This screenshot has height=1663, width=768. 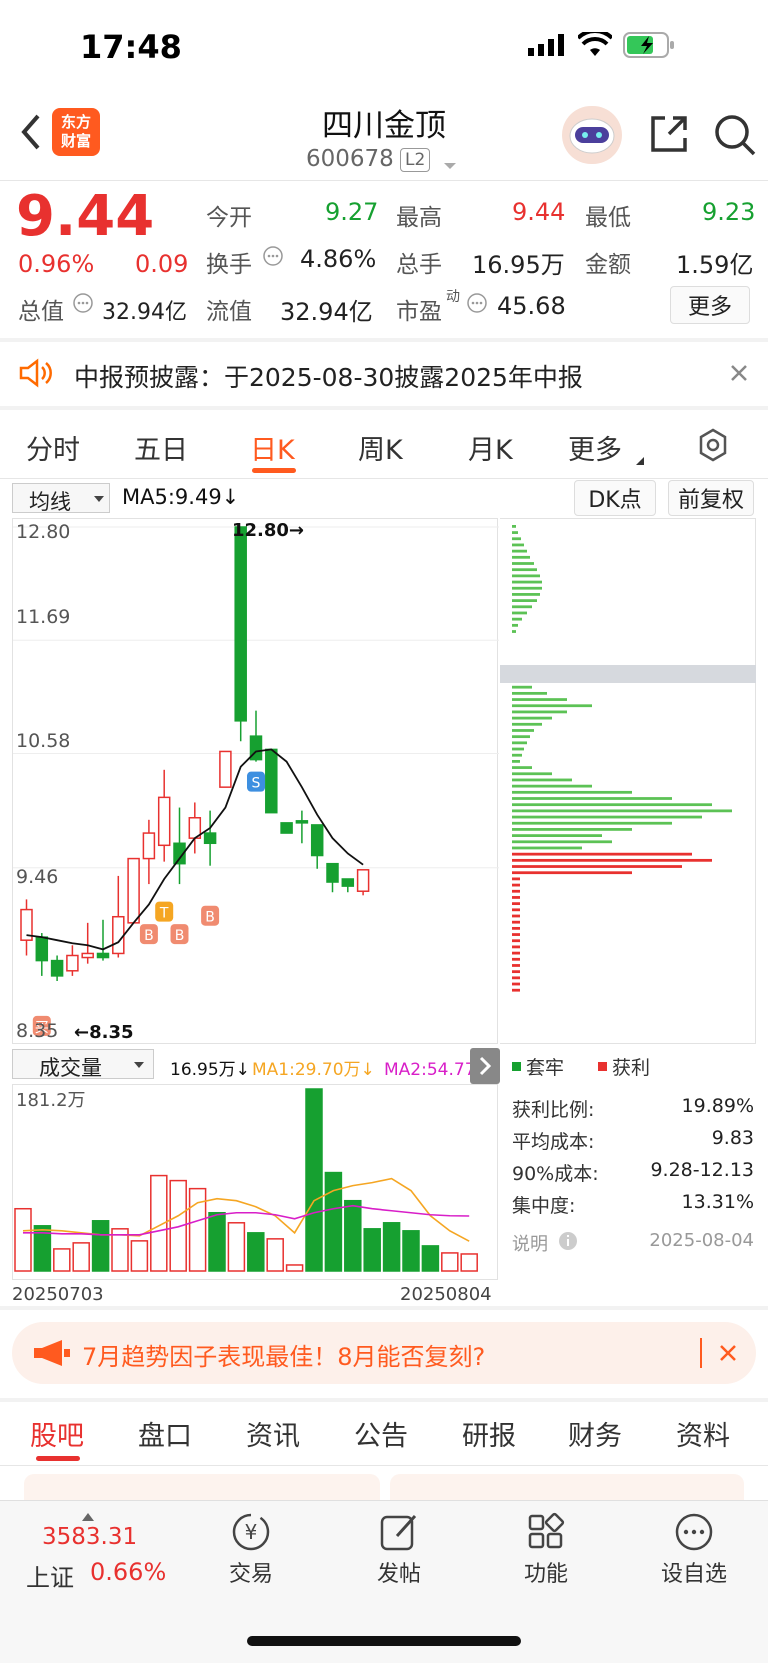 I want to click on tab-five-day: 五日, so click(x=161, y=447).